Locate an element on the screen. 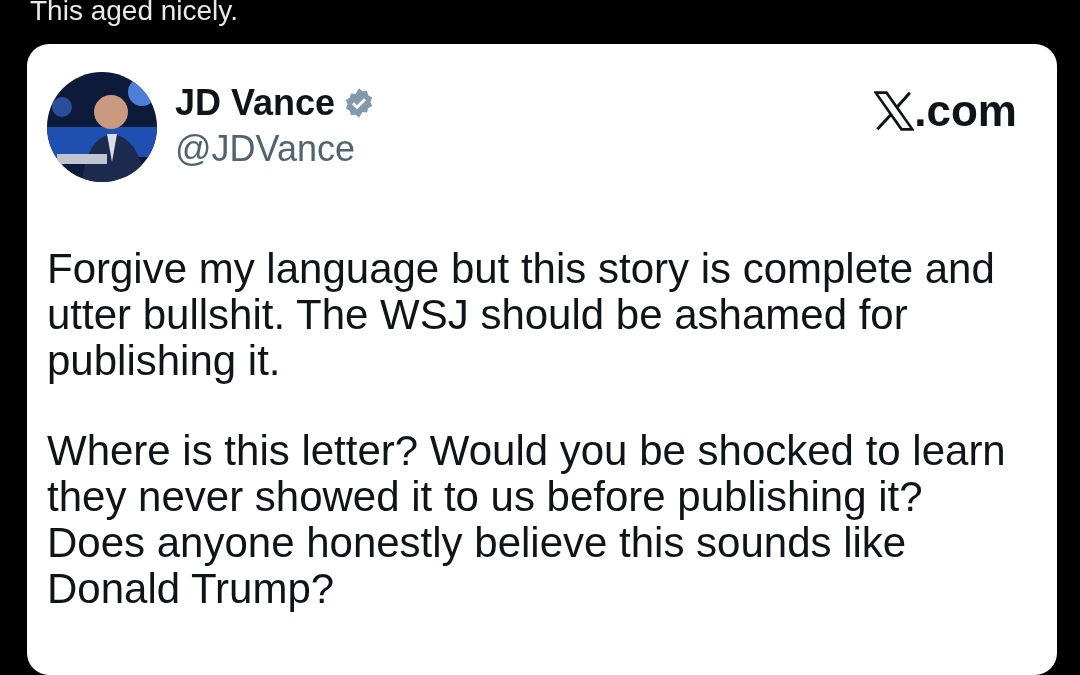  post-caption: This aged nicely. is located at coordinates (134, 14).